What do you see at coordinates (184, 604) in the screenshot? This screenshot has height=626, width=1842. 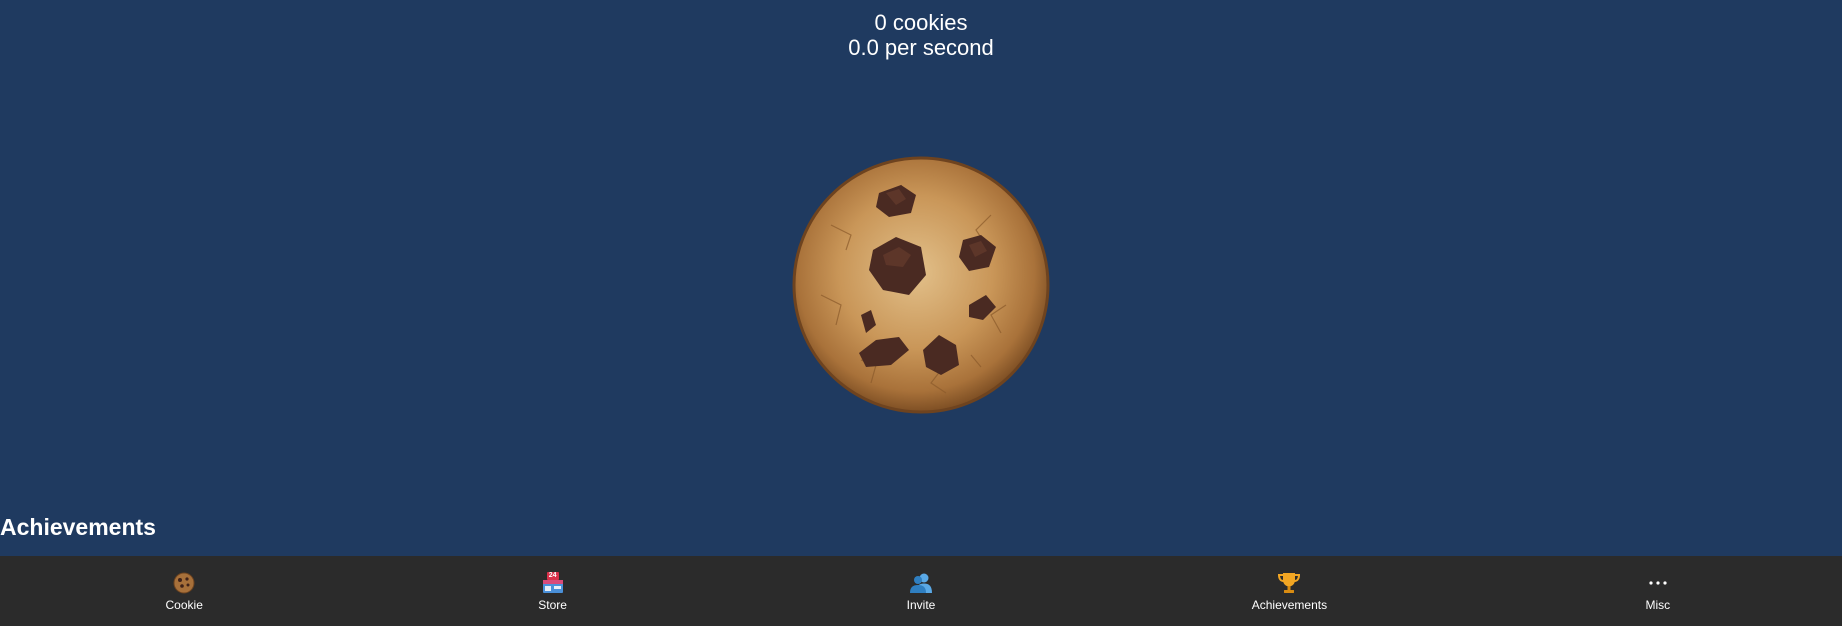 I see `nav-label-cookie: Cookie` at bounding box center [184, 604].